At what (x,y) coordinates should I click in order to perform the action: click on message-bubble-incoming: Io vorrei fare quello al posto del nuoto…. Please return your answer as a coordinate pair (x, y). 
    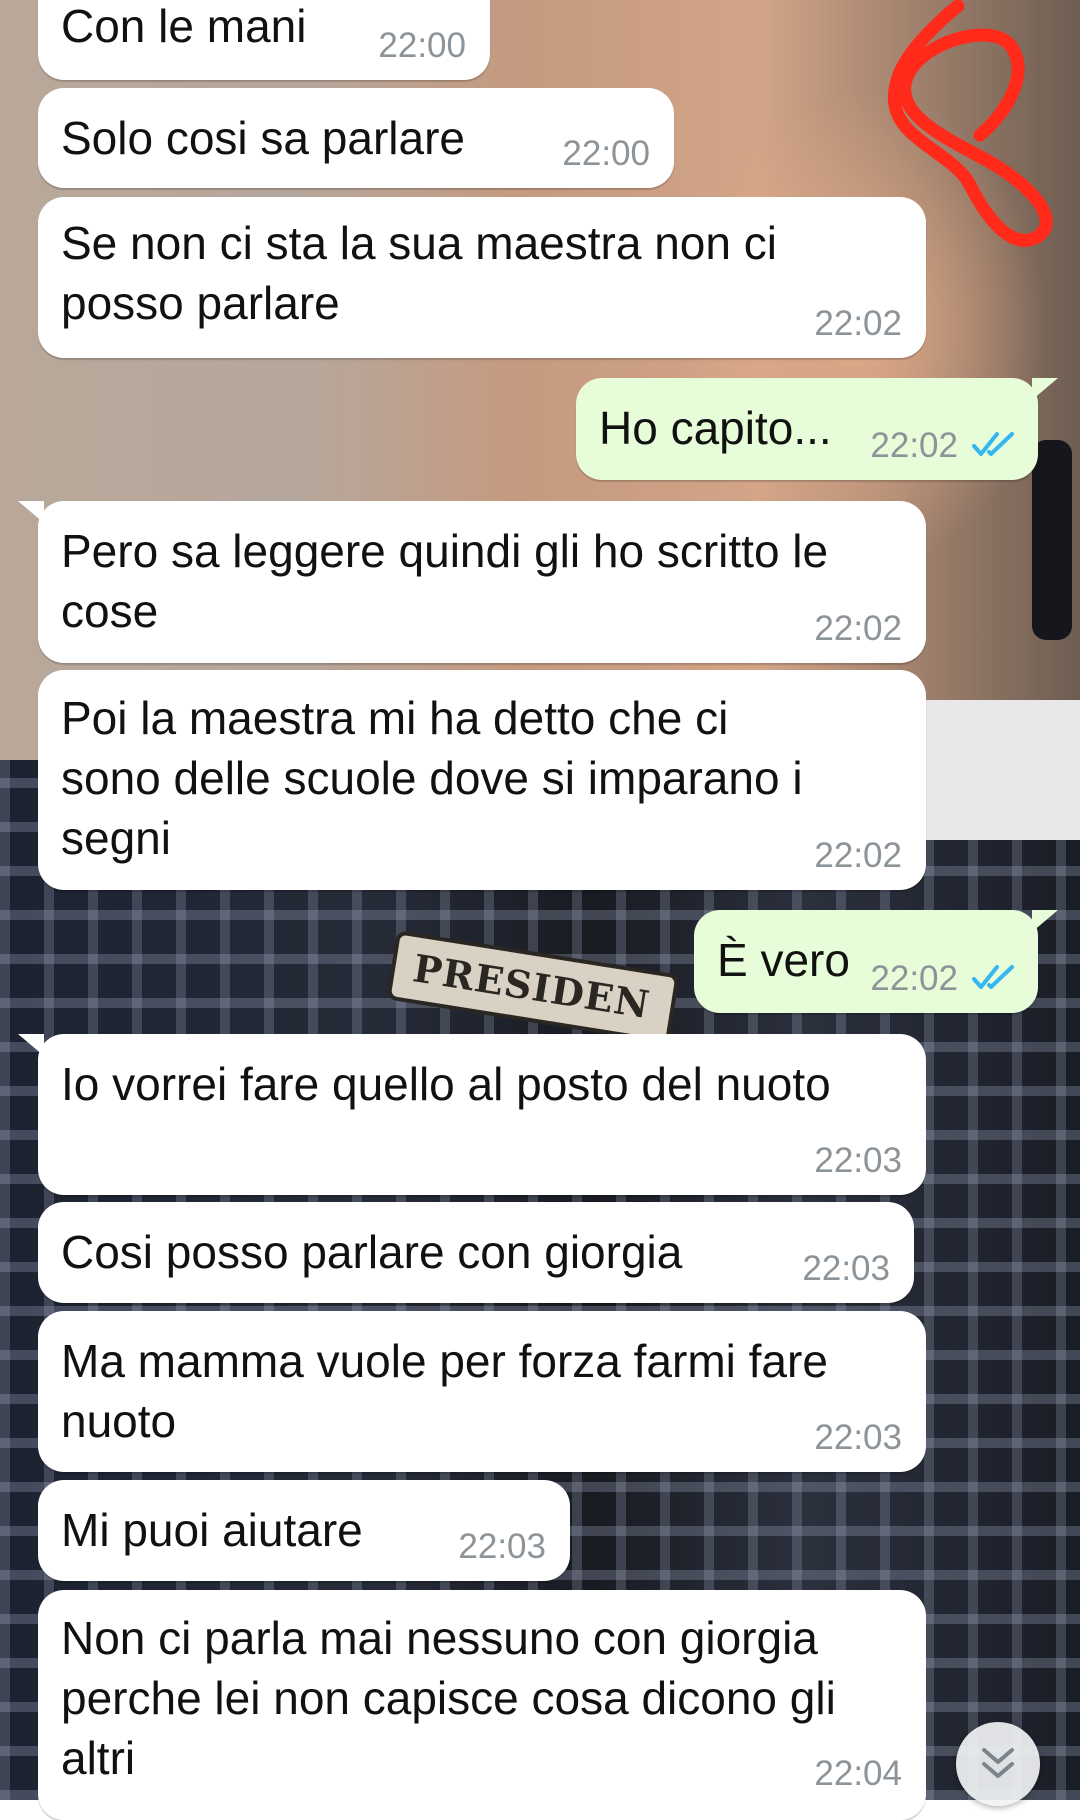
    Looking at the image, I should click on (472, 1114).